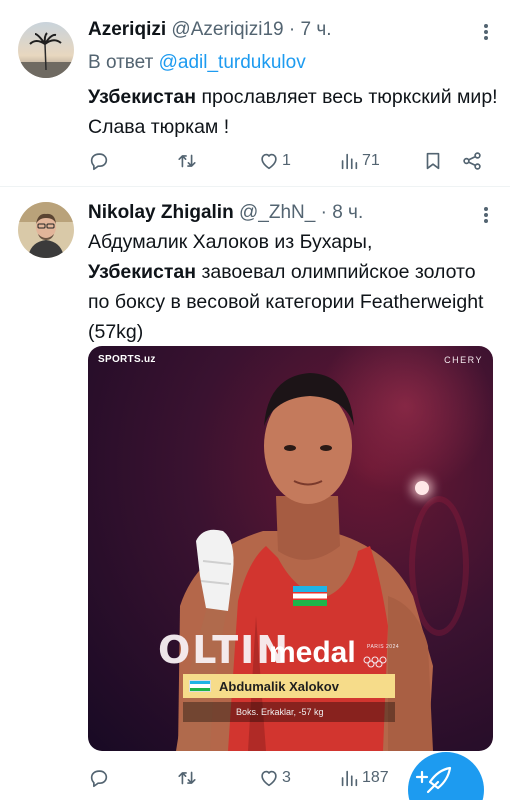 This screenshot has width=510, height=800. I want to click on medal-title: medal, so click(312, 652).